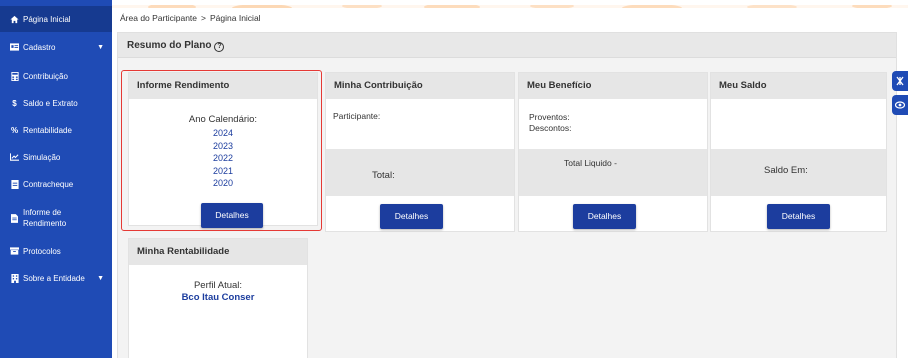 The image size is (908, 358). I want to click on year-link: 2022, so click(223, 158).